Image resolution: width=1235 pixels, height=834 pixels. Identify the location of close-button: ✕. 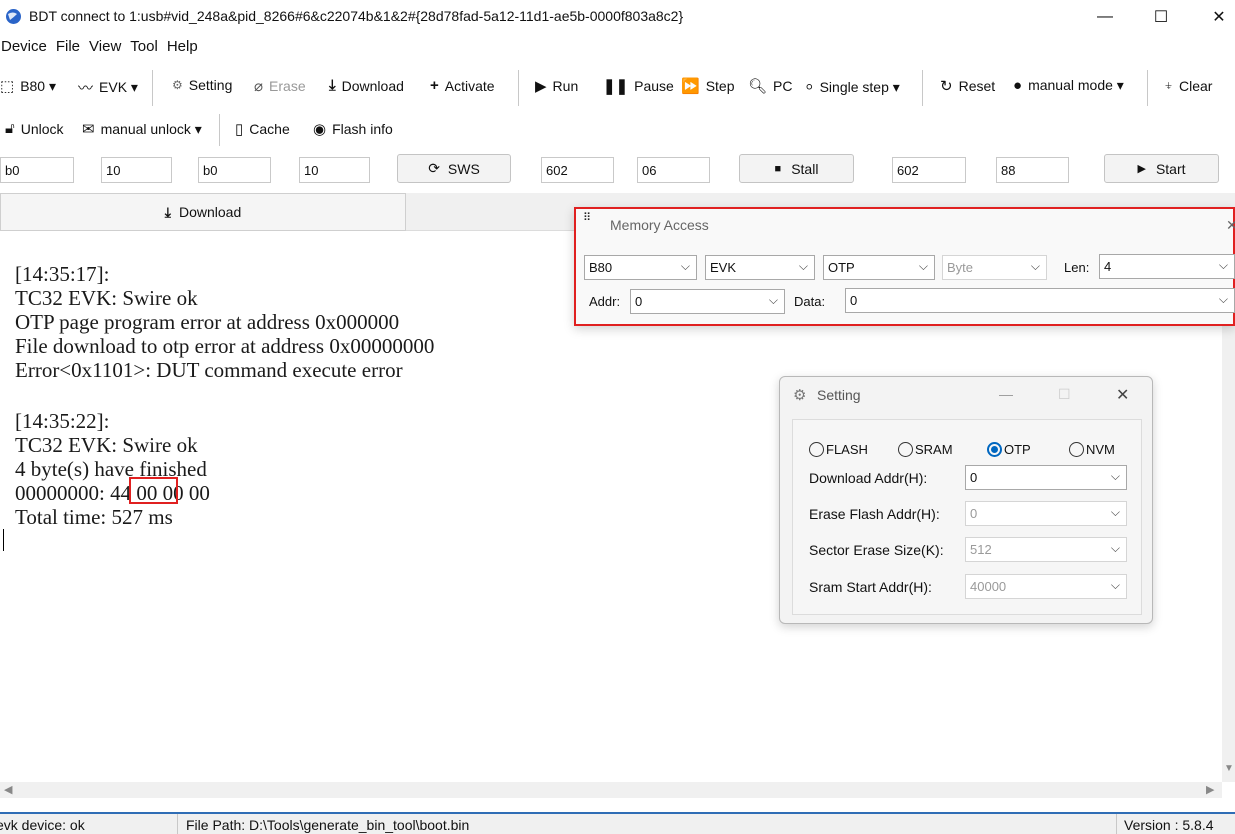
(1215, 16).